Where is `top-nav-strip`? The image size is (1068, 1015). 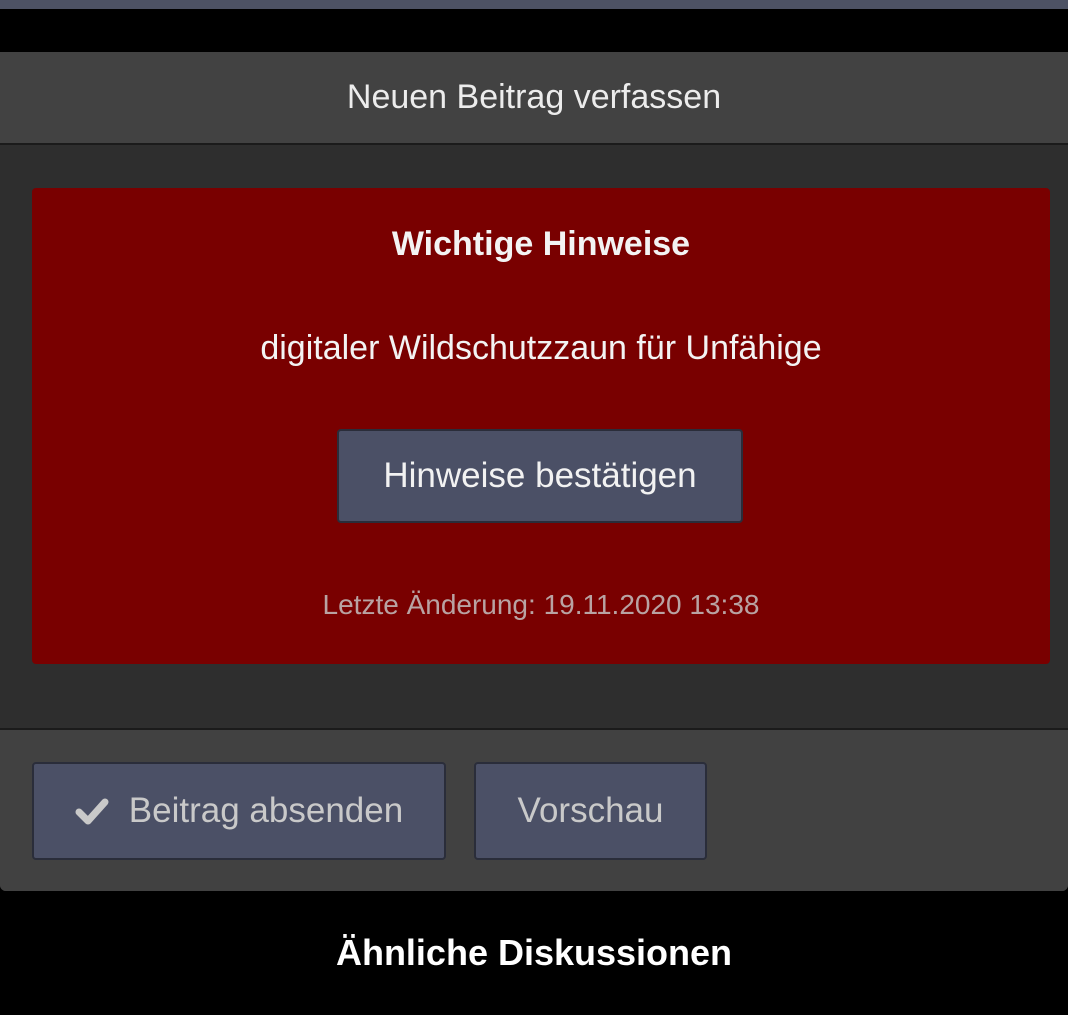
top-nav-strip is located at coordinates (534, 4).